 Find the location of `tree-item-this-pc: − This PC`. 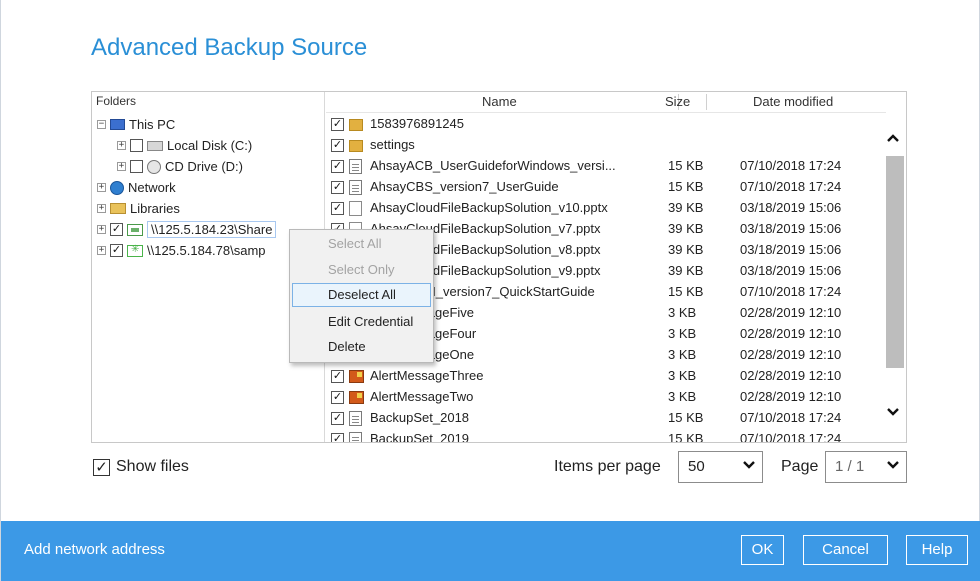

tree-item-this-pc: − This PC is located at coordinates (136, 124).